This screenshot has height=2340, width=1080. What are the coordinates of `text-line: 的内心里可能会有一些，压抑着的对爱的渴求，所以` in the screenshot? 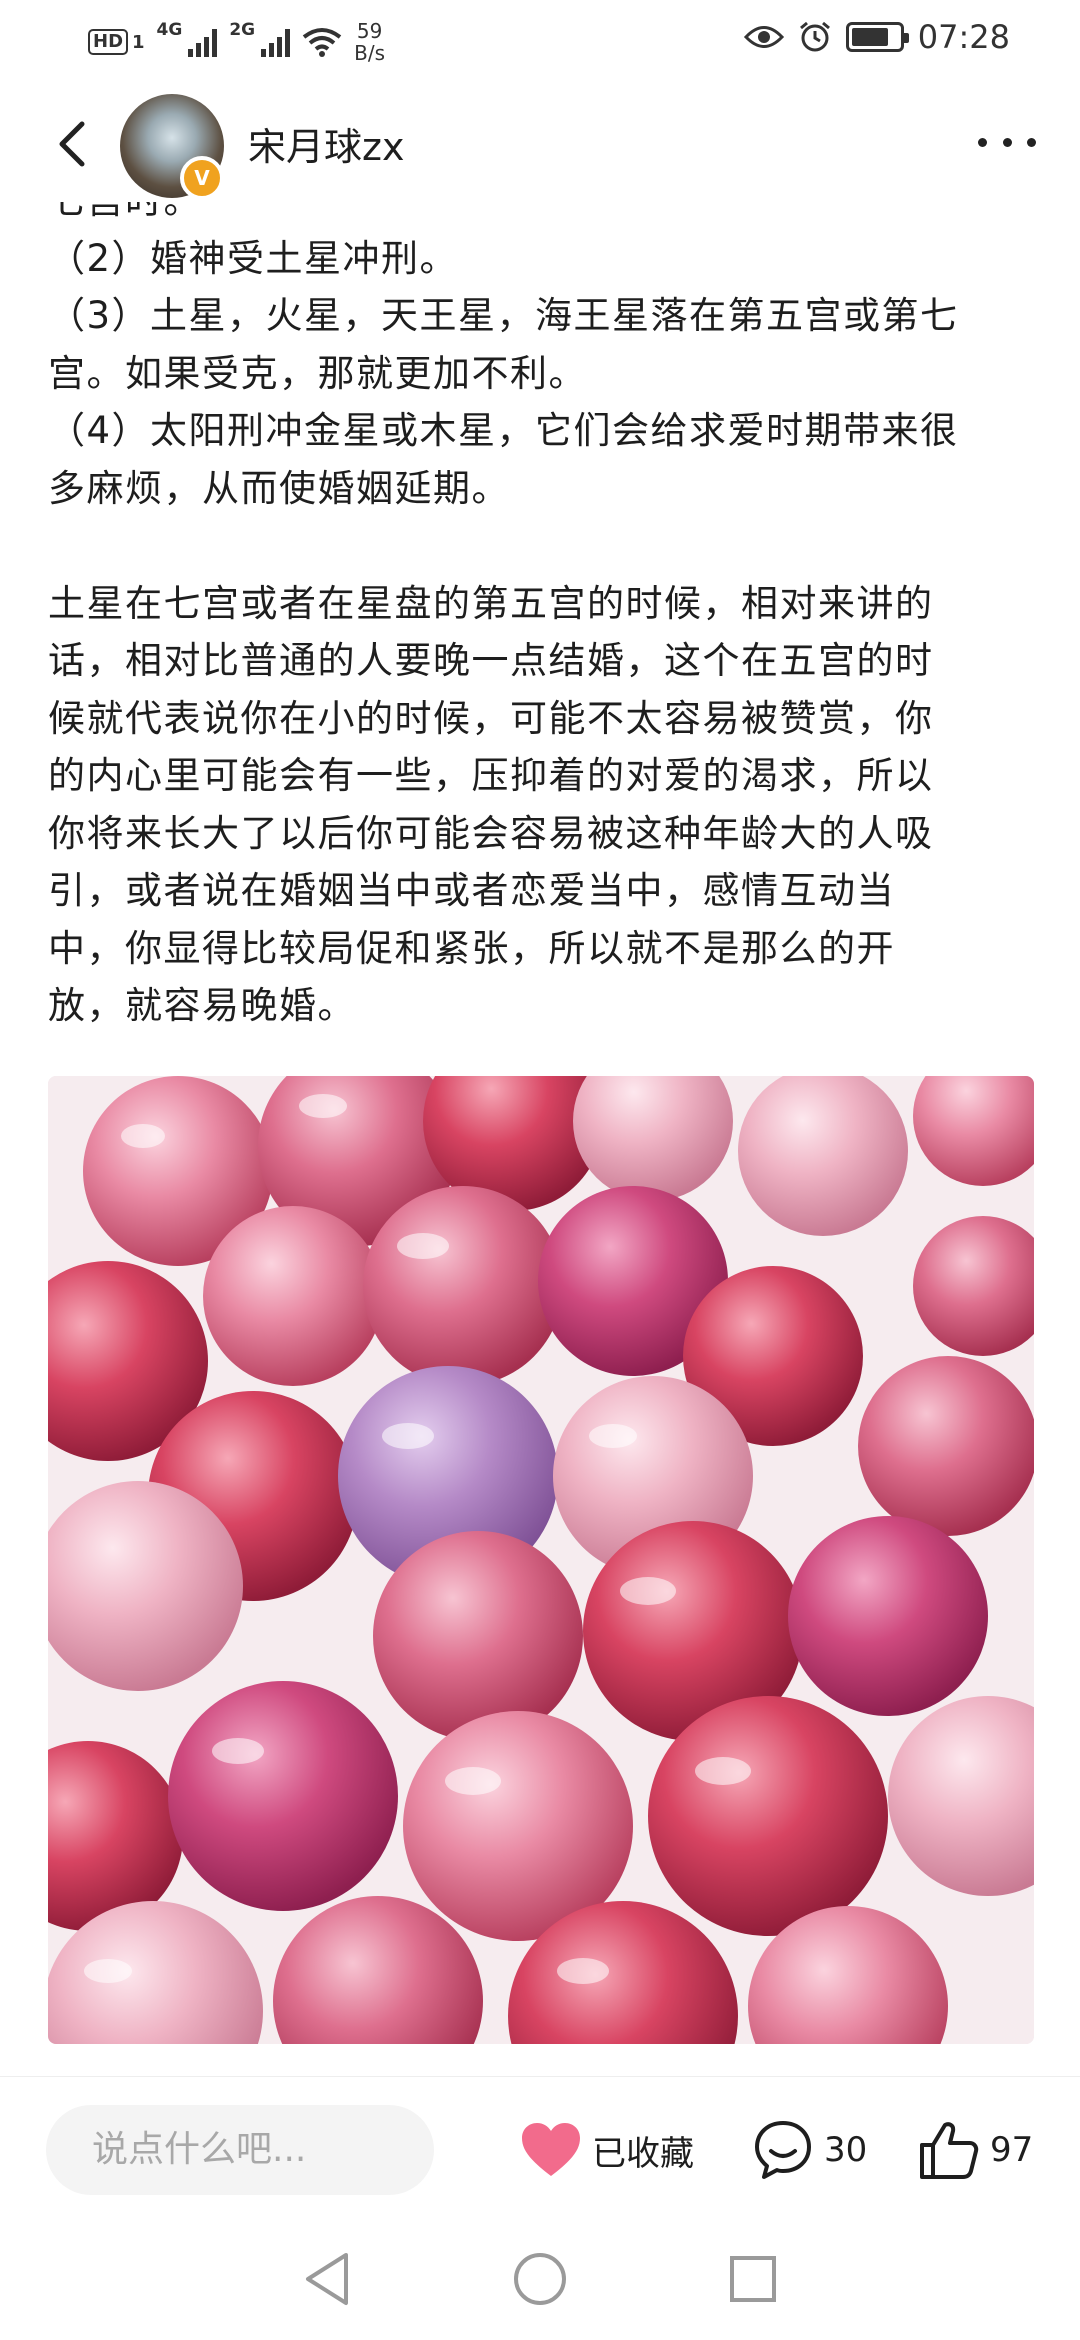 It's located at (491, 775).